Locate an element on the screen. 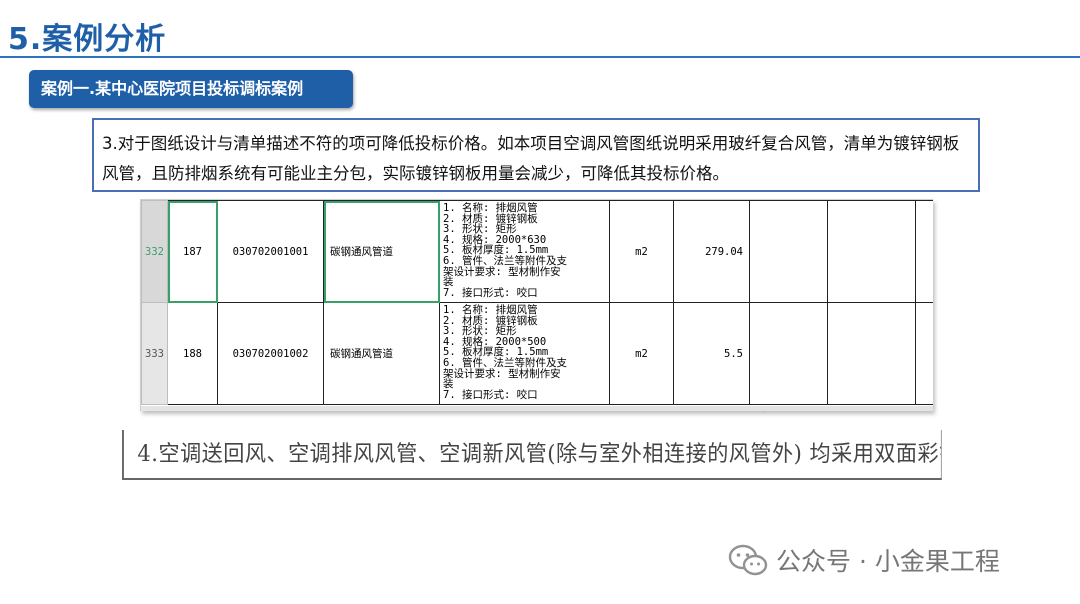 Image resolution: width=1080 pixels, height=604 pixels. title-divider is located at coordinates (540, 57).